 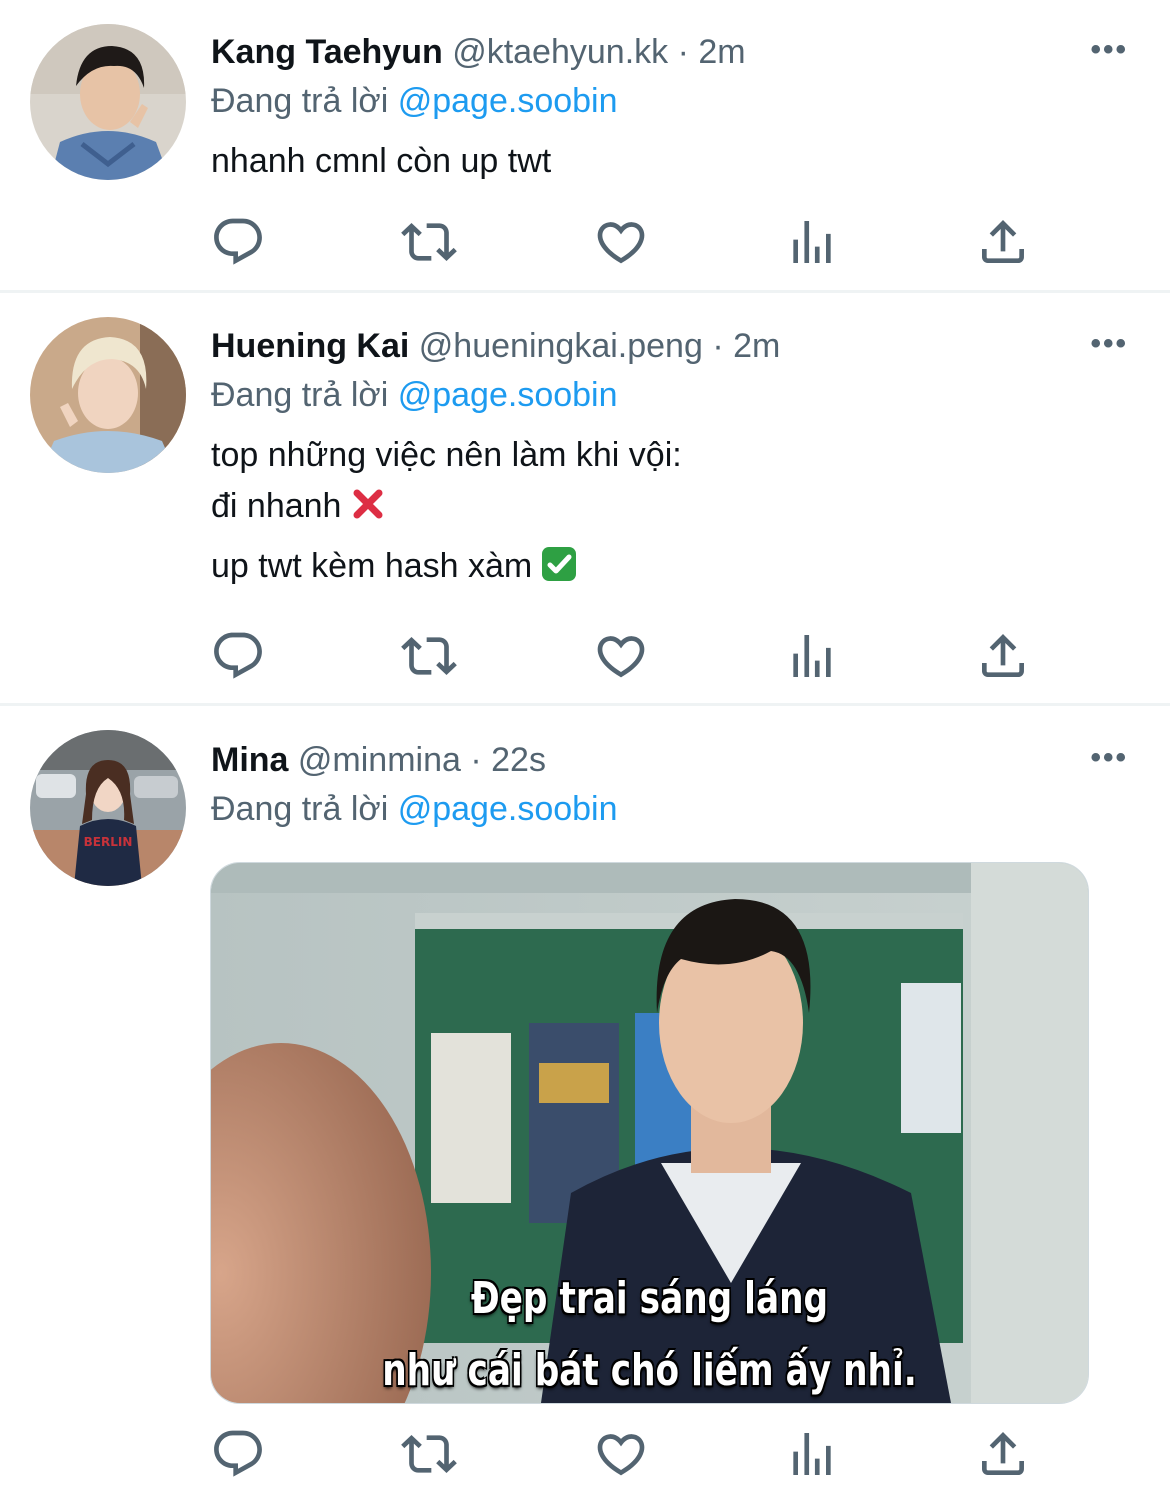 What do you see at coordinates (446, 455) in the screenshot?
I see `tweet-text-line-1: top những việc nên làm khi vội:` at bounding box center [446, 455].